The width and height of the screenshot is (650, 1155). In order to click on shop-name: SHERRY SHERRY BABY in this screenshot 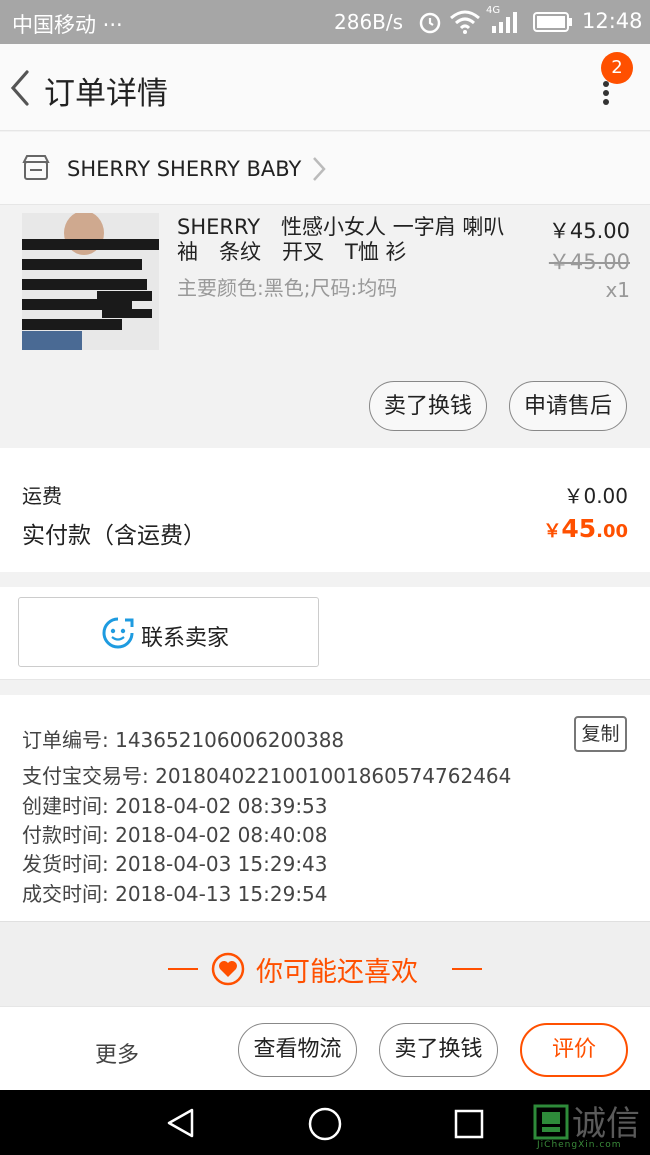, I will do `click(184, 169)`.